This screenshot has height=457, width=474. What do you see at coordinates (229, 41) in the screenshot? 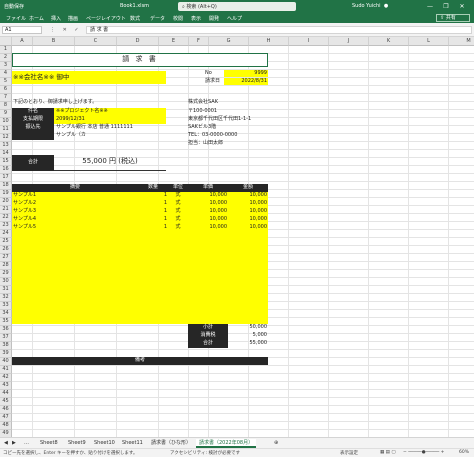
I see `column-header: G` at bounding box center [229, 41].